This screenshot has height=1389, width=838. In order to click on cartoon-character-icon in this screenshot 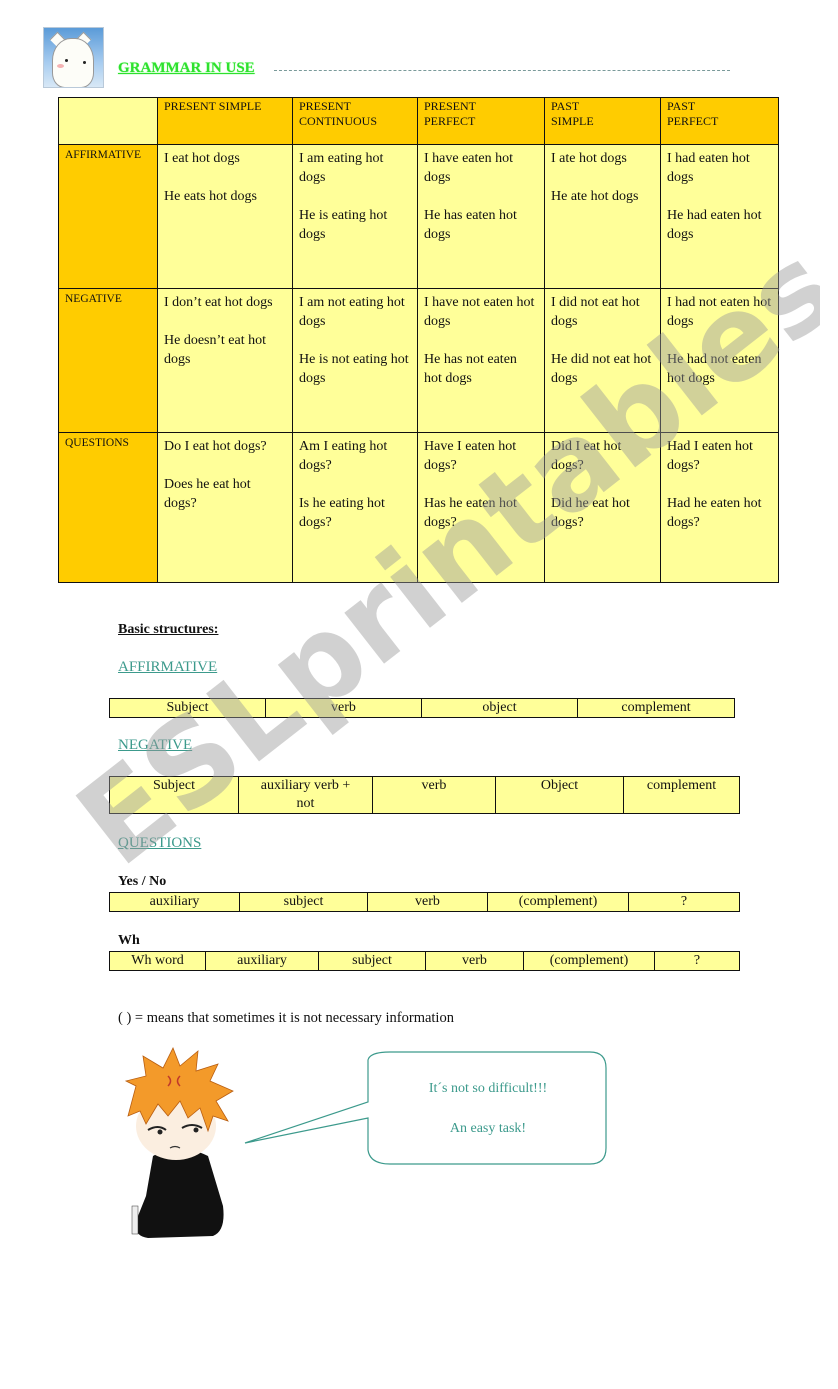, I will do `click(179, 1142)`.